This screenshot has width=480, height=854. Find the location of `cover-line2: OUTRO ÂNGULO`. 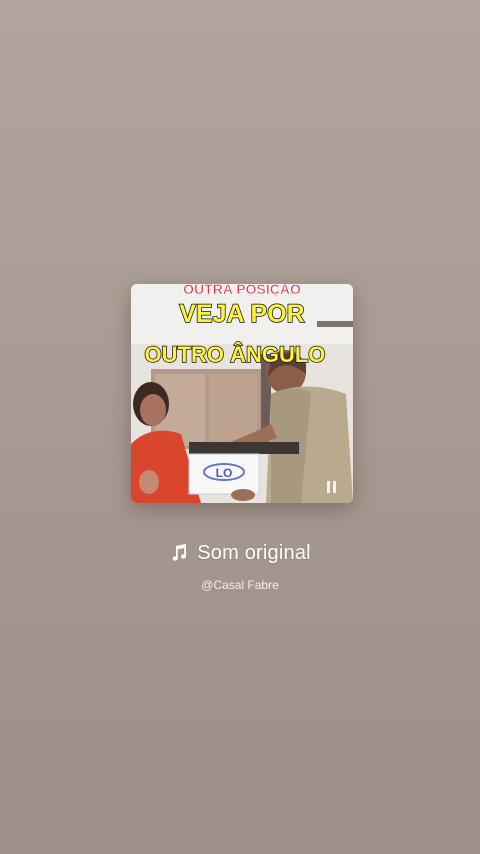

cover-line2: OUTRO ÂNGULO is located at coordinates (235, 354).